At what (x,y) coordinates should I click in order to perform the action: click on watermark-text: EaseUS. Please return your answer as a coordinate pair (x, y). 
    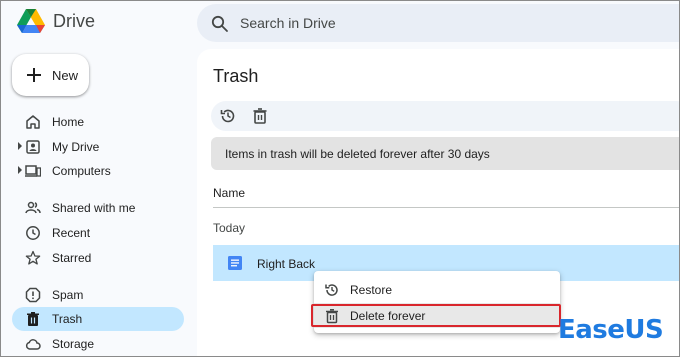
    Looking at the image, I should click on (611, 330).